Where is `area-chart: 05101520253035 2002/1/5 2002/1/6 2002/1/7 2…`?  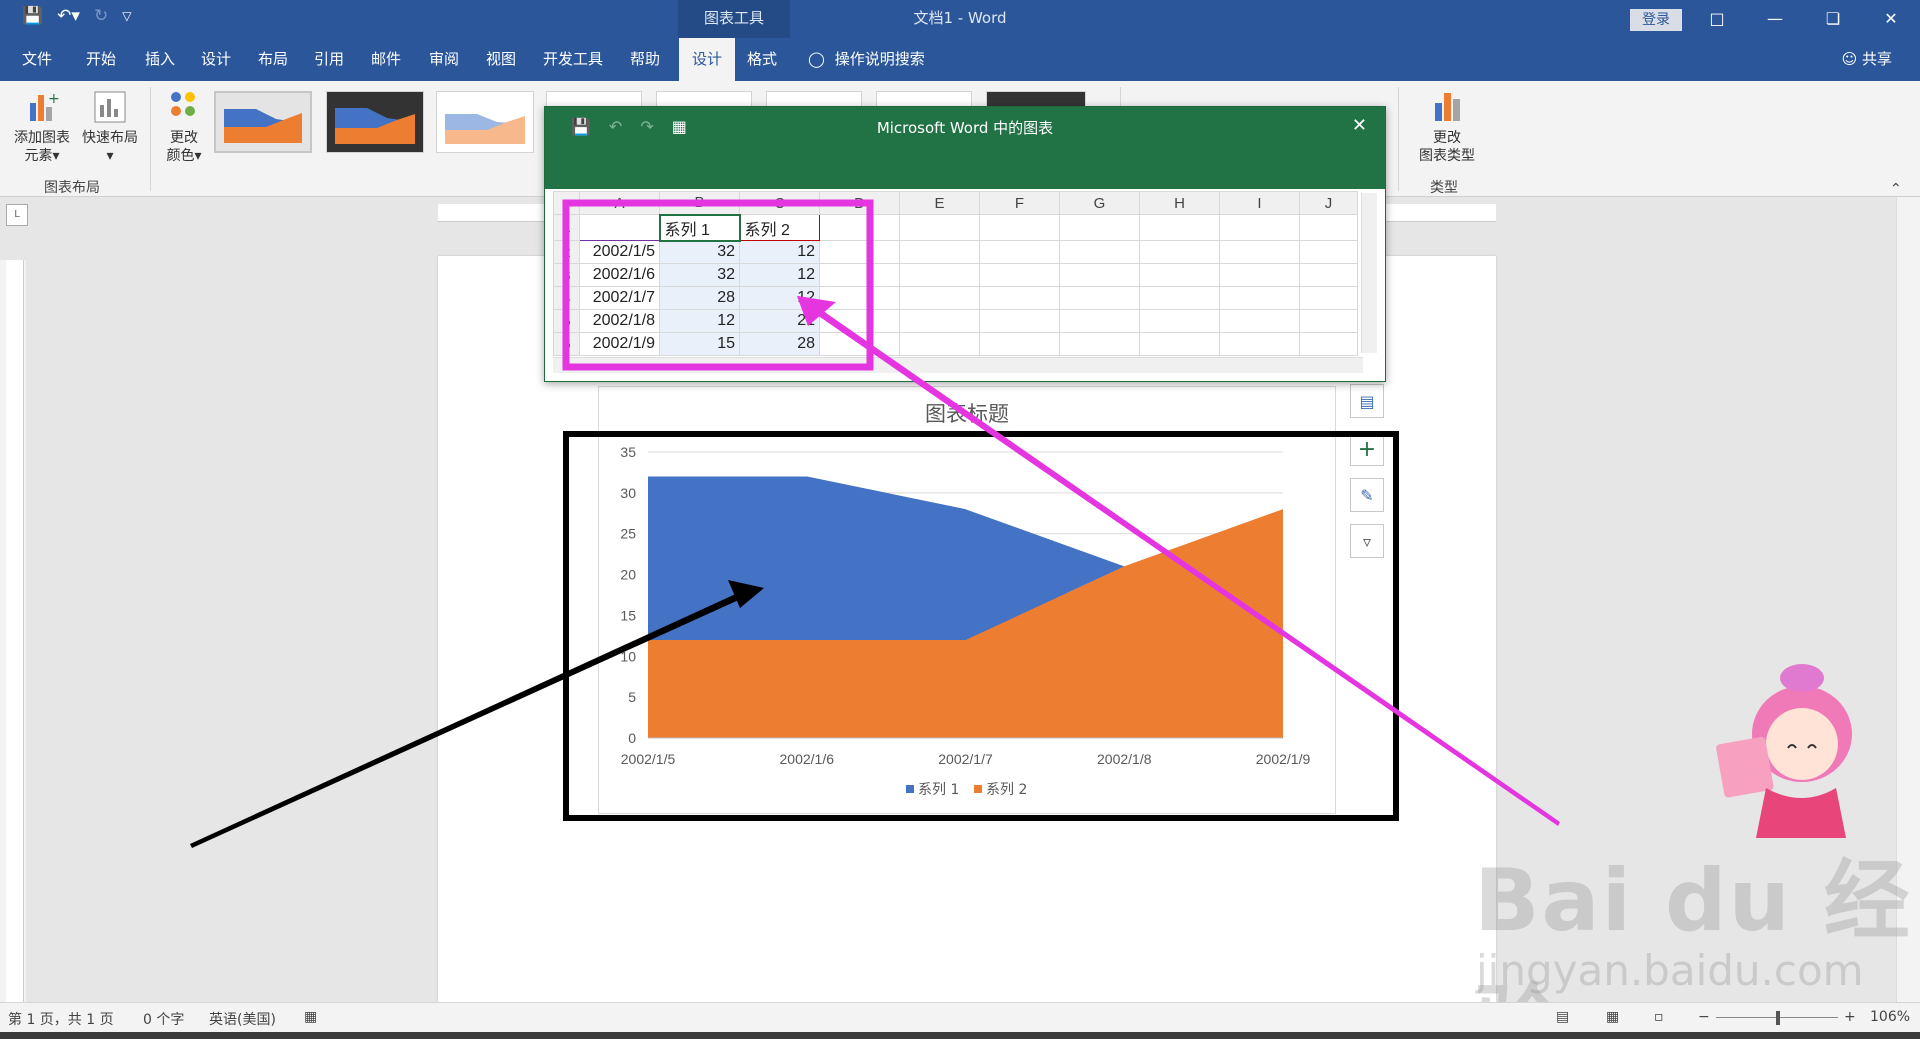
area-chart: 05101520253035 2002/1/5 2002/1/6 2002/1/7 2… is located at coordinates (967, 620).